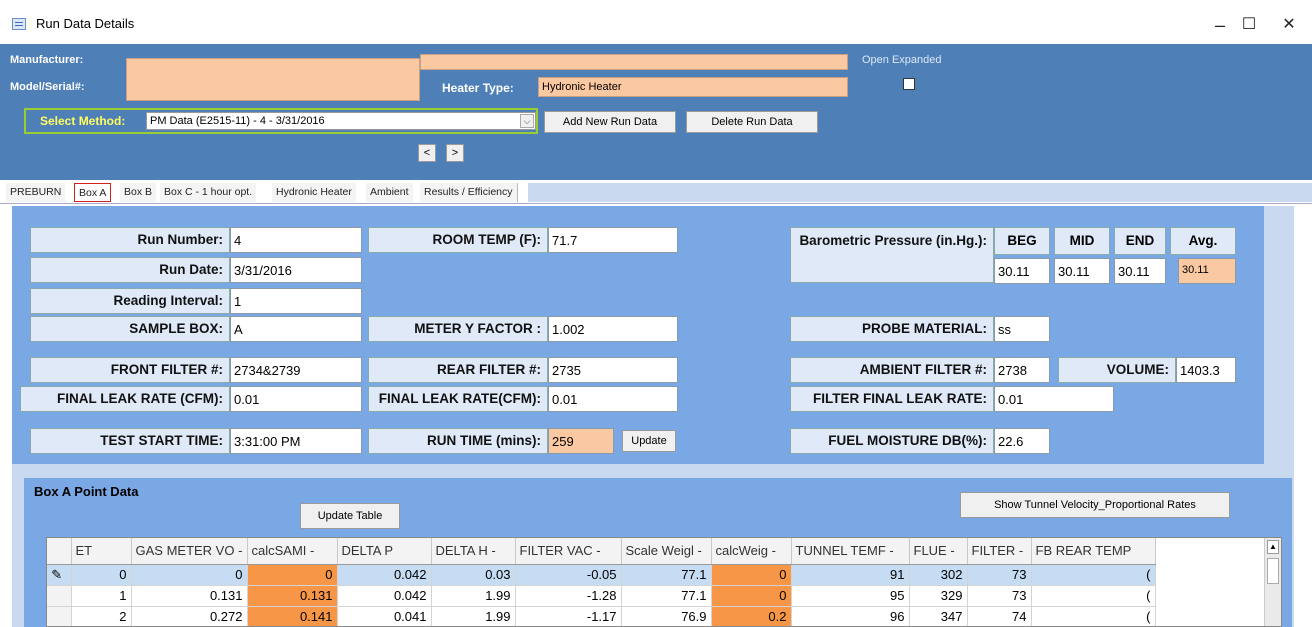  Describe the element at coordinates (613, 240) in the screenshot. I see `room-temp-field: 71.7` at that location.